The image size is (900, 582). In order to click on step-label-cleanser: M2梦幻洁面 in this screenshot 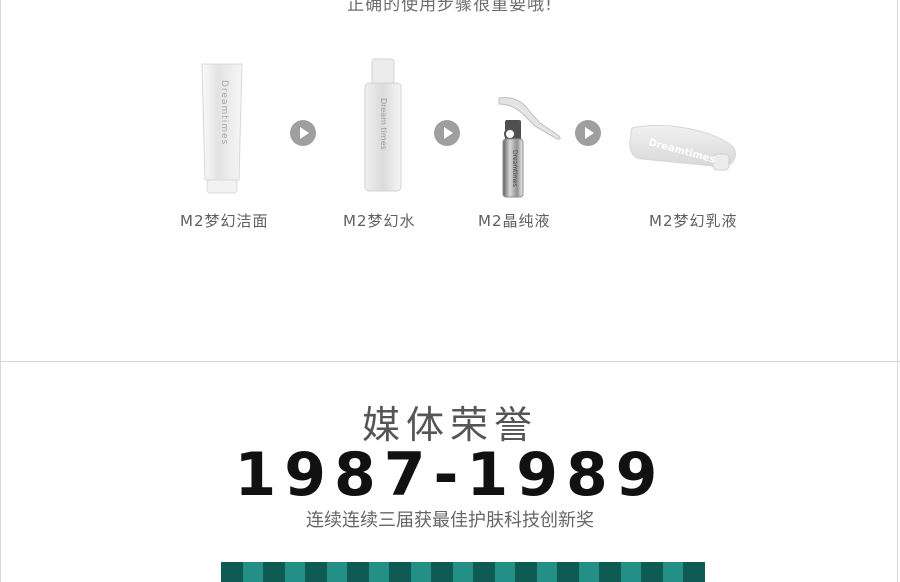, I will do `click(224, 221)`.